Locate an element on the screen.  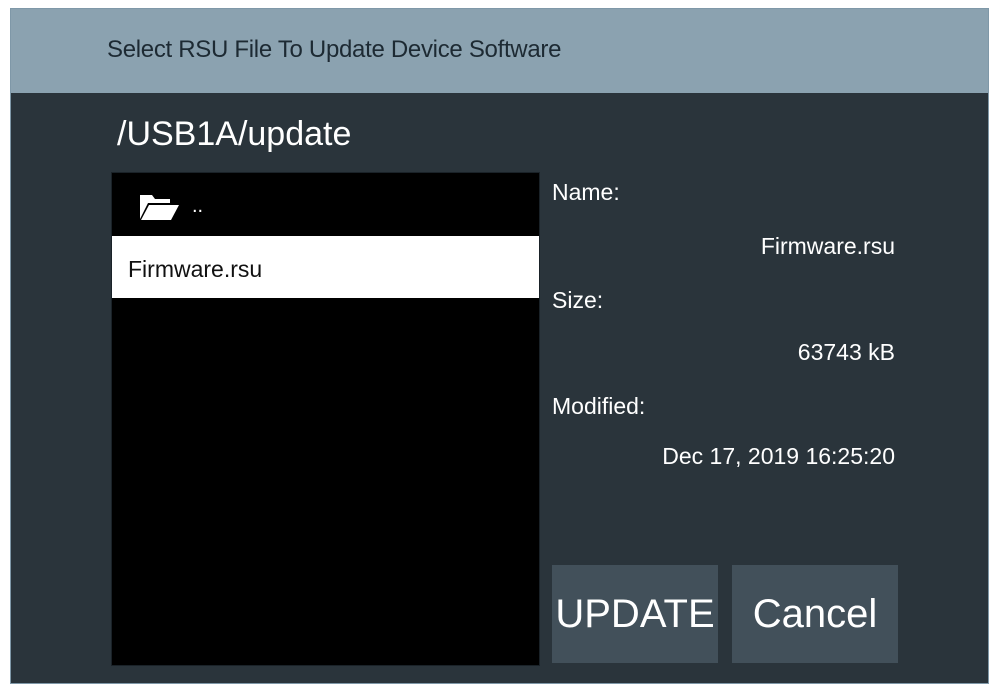
current-path: /USB1A/update is located at coordinates (234, 134).